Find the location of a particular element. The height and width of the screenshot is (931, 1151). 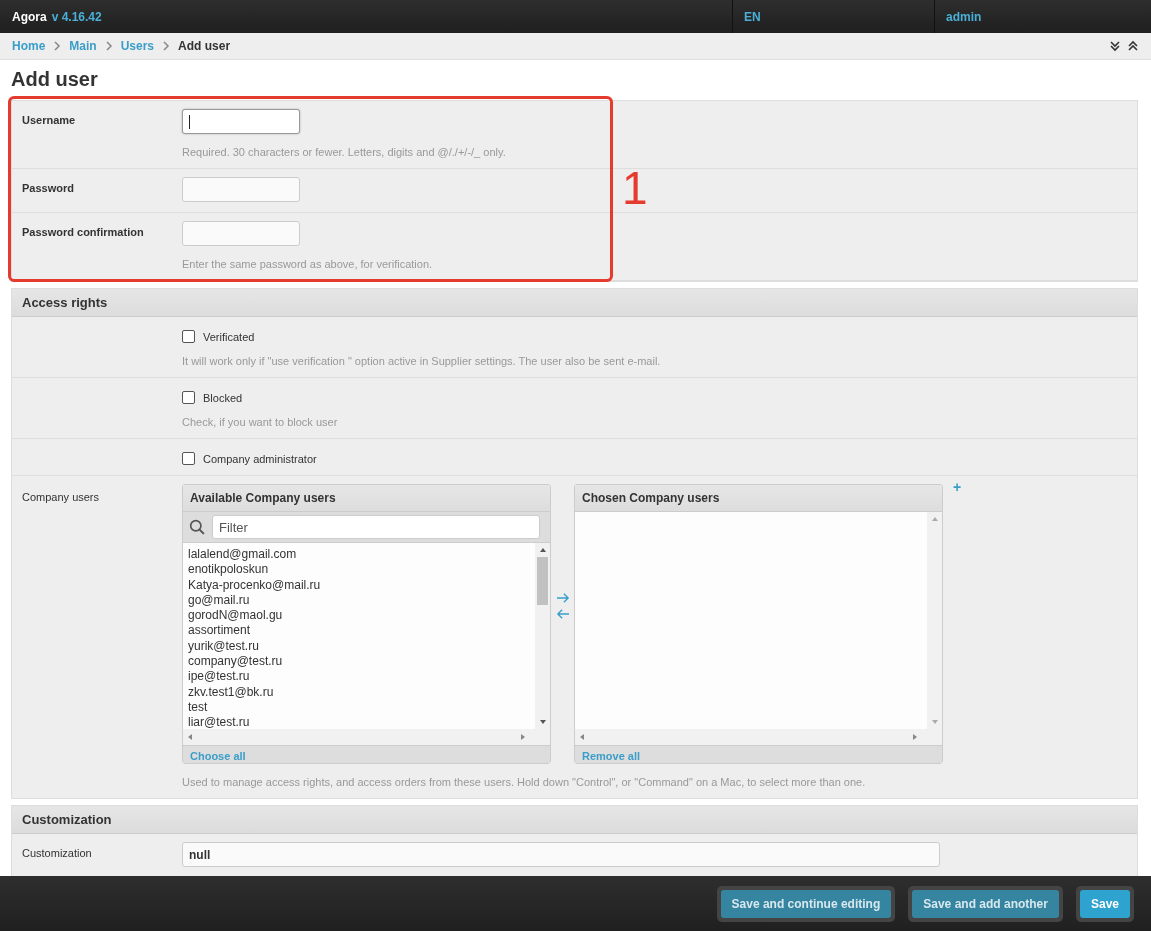

checkbox-label: Verificated is located at coordinates (229, 336).